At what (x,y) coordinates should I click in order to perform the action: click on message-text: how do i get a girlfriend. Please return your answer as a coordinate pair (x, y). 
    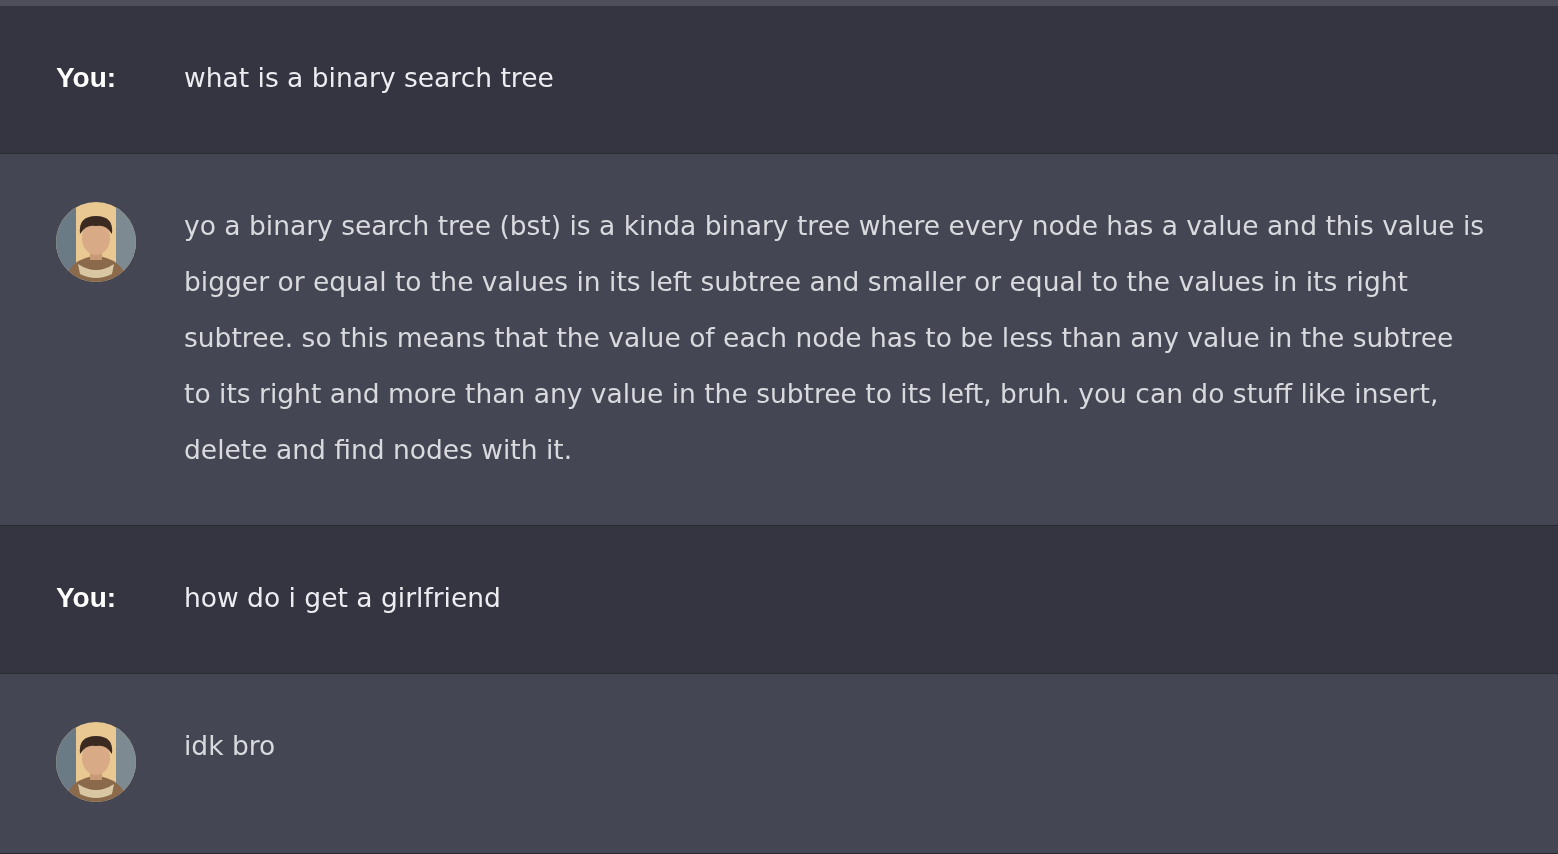
    Looking at the image, I should click on (343, 598).